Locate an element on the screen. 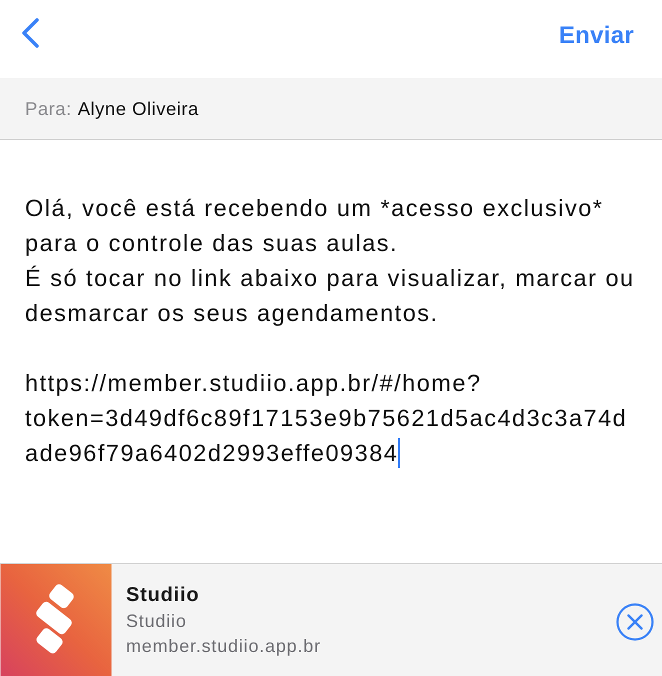 This screenshot has height=676, width=662. send-button: Enviar is located at coordinates (596, 36).